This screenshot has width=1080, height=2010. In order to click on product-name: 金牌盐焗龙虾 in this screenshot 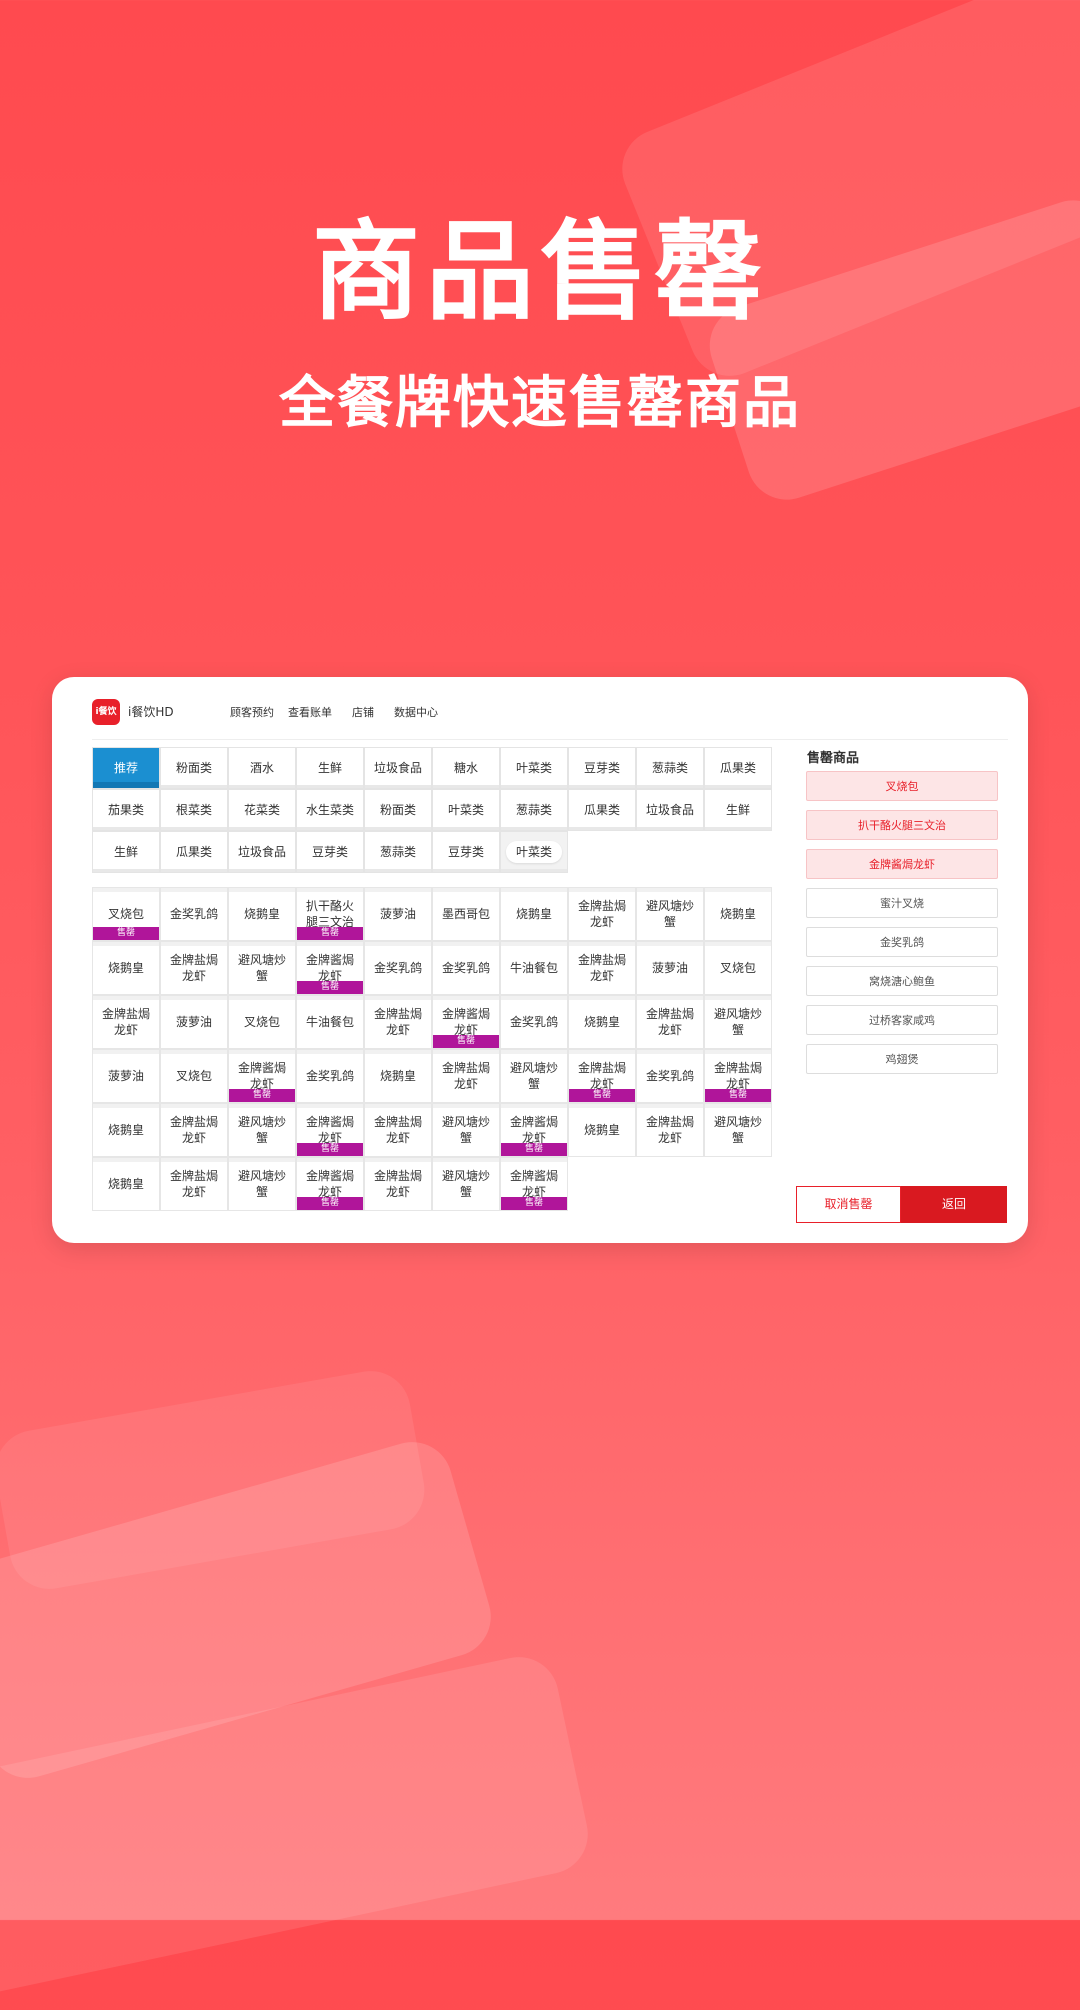, I will do `click(397, 1022)`.